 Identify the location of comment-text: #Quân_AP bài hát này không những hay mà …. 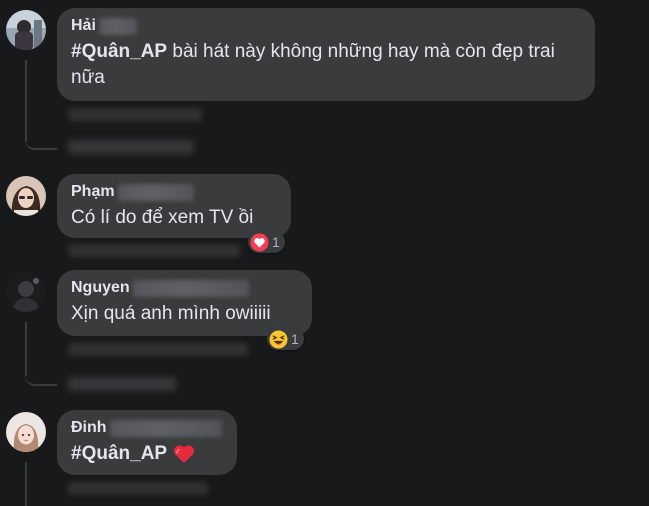
(313, 64).